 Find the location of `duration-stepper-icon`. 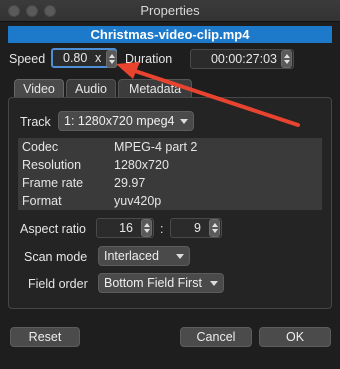

duration-stepper-icon is located at coordinates (286, 59).